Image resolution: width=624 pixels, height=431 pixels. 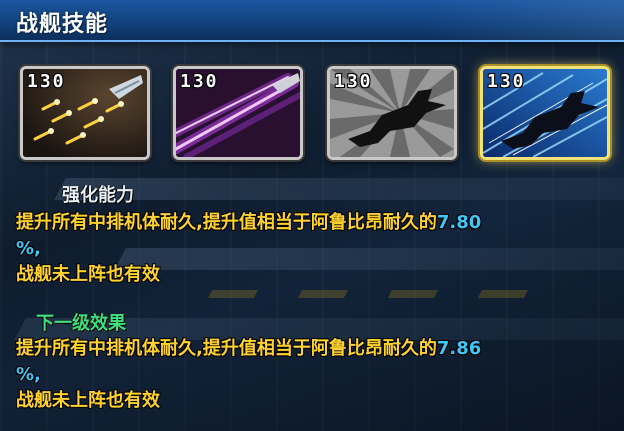 I want to click on current-effect-text: 提升所有中排机体耐久,提升值相当于阿鲁比昂耐久的, so click(x=226, y=222).